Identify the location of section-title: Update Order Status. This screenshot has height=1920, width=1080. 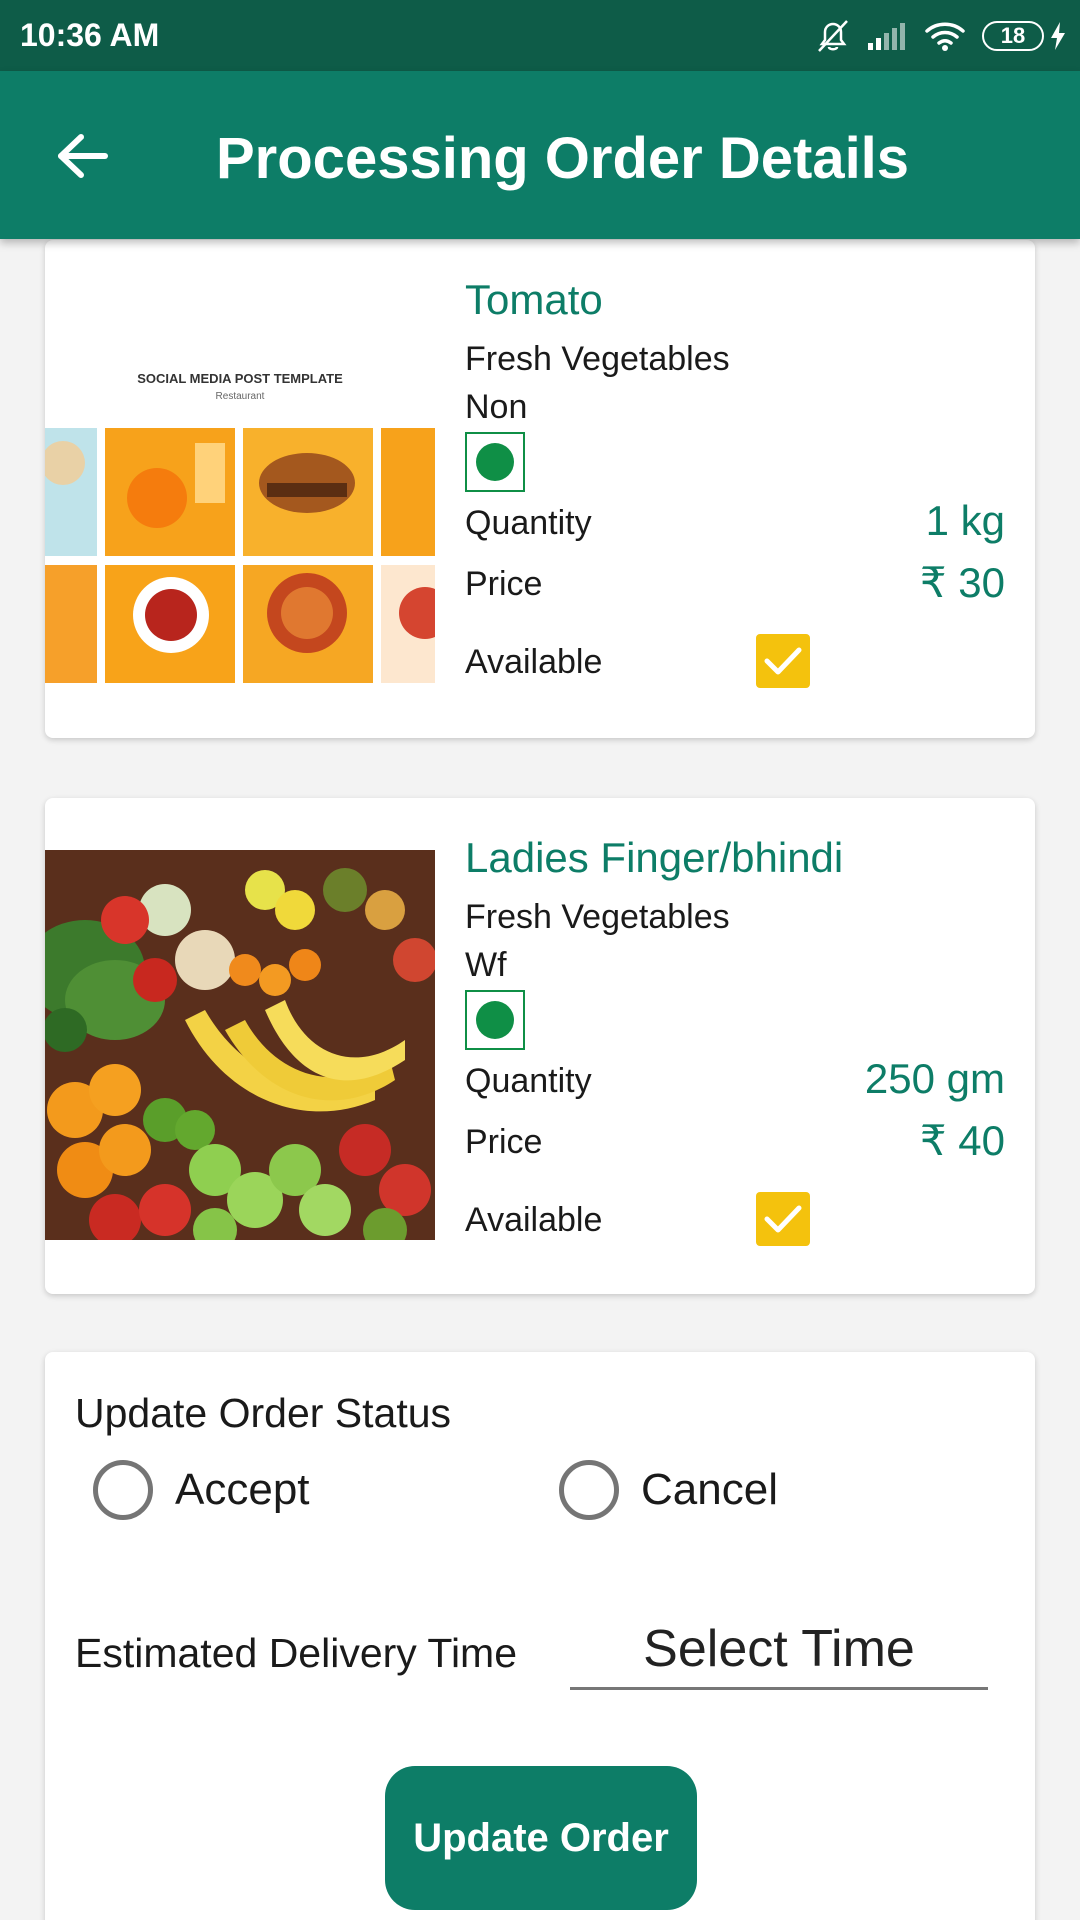
(263, 1413).